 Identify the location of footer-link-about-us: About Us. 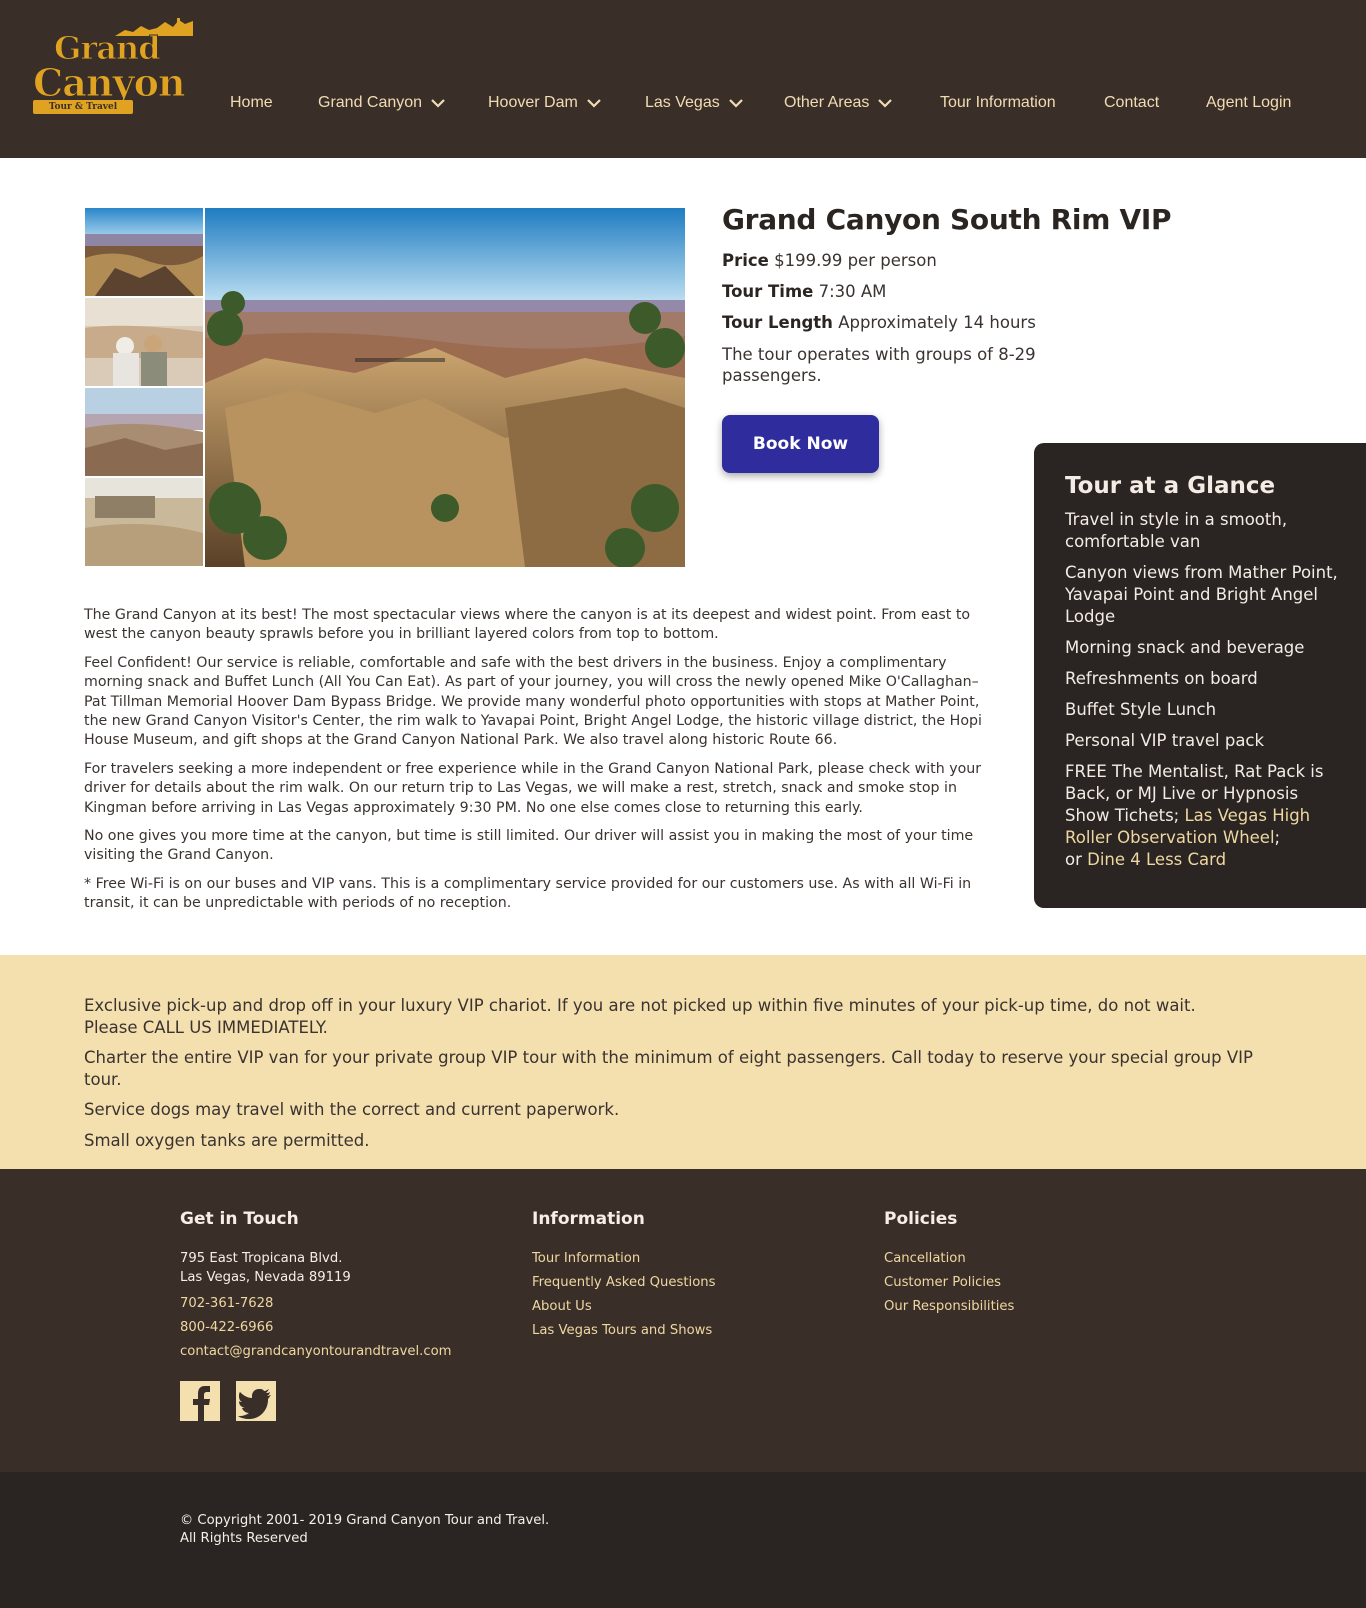
(624, 1306).